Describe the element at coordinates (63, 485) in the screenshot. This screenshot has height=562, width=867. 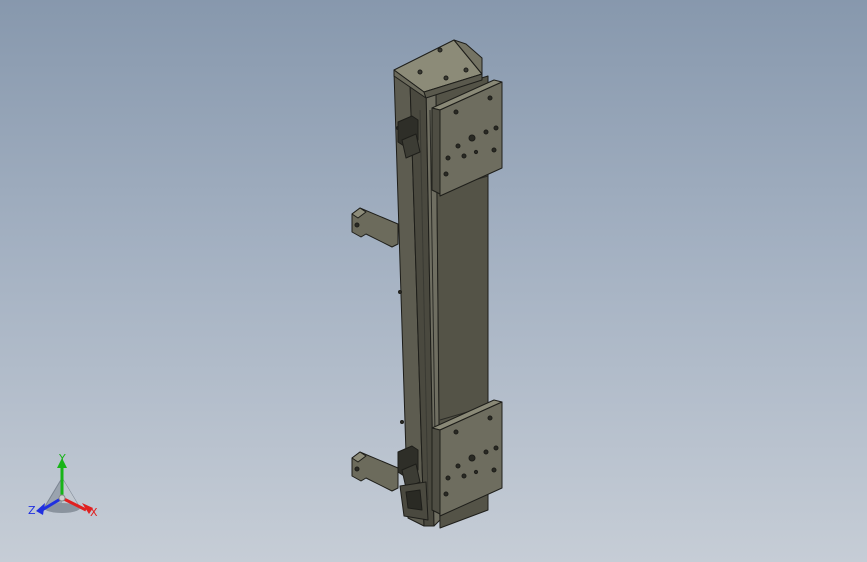
I see `view-triad: Y X Z` at that location.